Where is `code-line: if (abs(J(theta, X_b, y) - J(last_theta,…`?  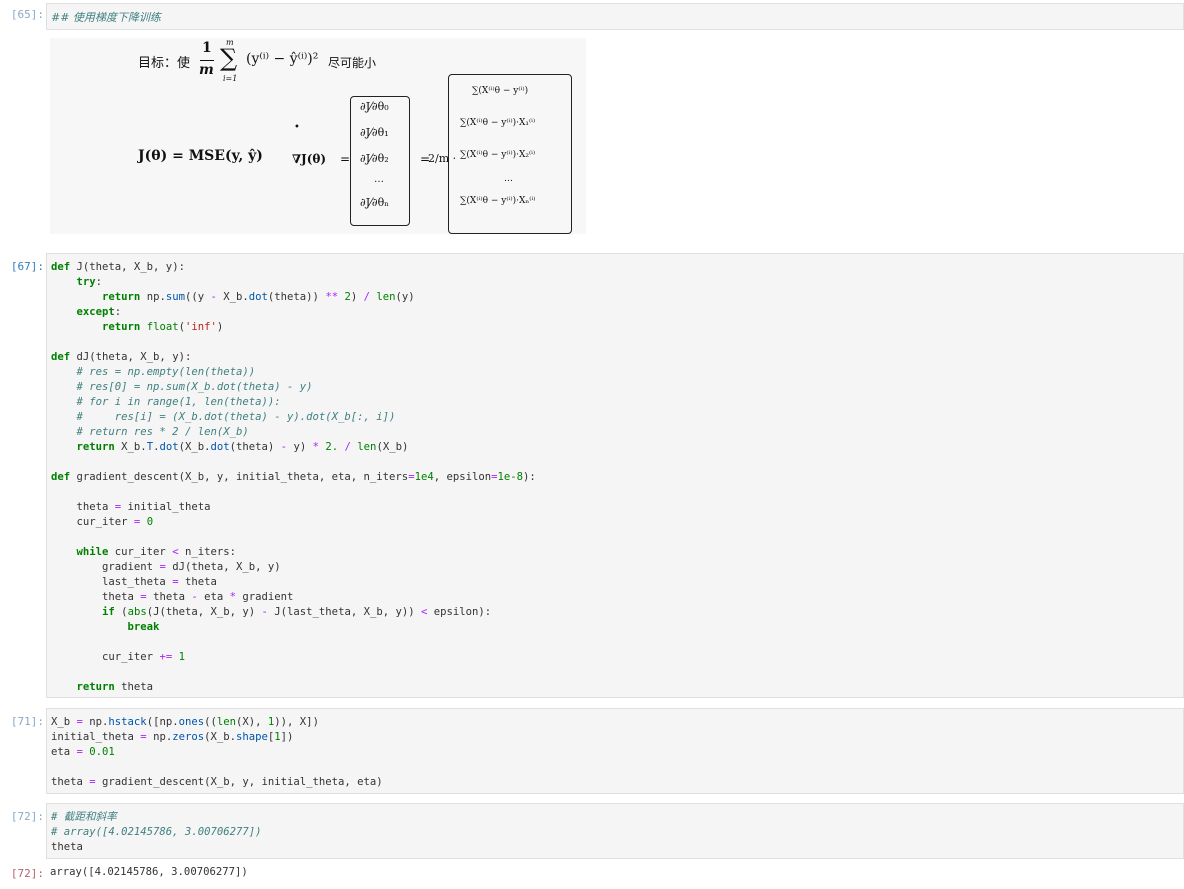
code-line: if (abs(J(theta, X_b, y) - J(last_theta,… is located at coordinates (297, 612).